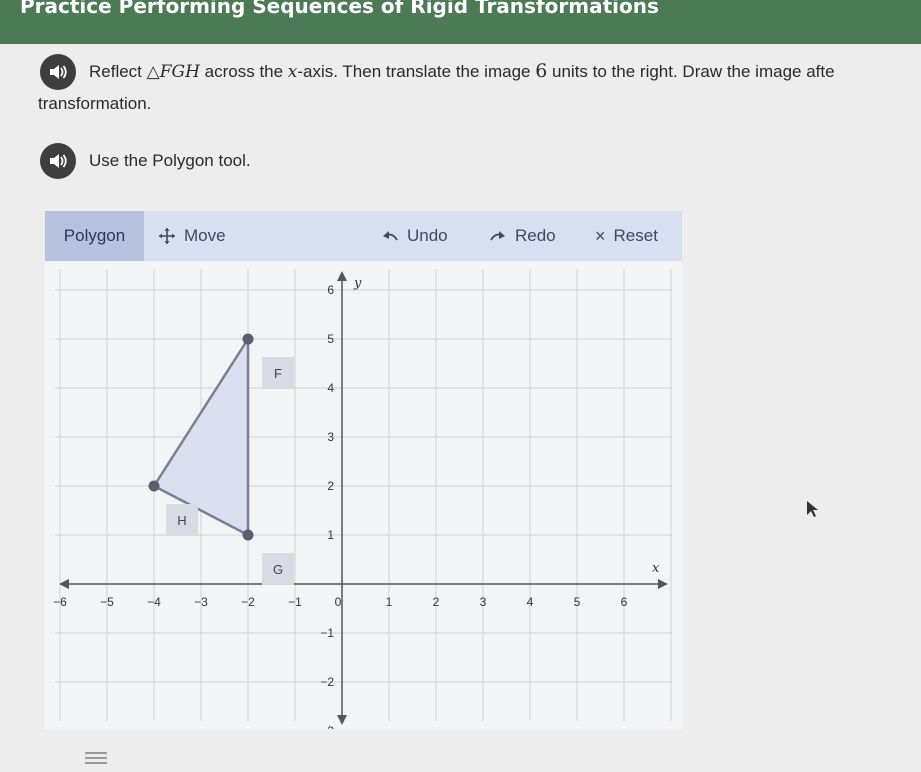 The height and width of the screenshot is (772, 921). I want to click on x-tick-label: 5, so click(577, 602).